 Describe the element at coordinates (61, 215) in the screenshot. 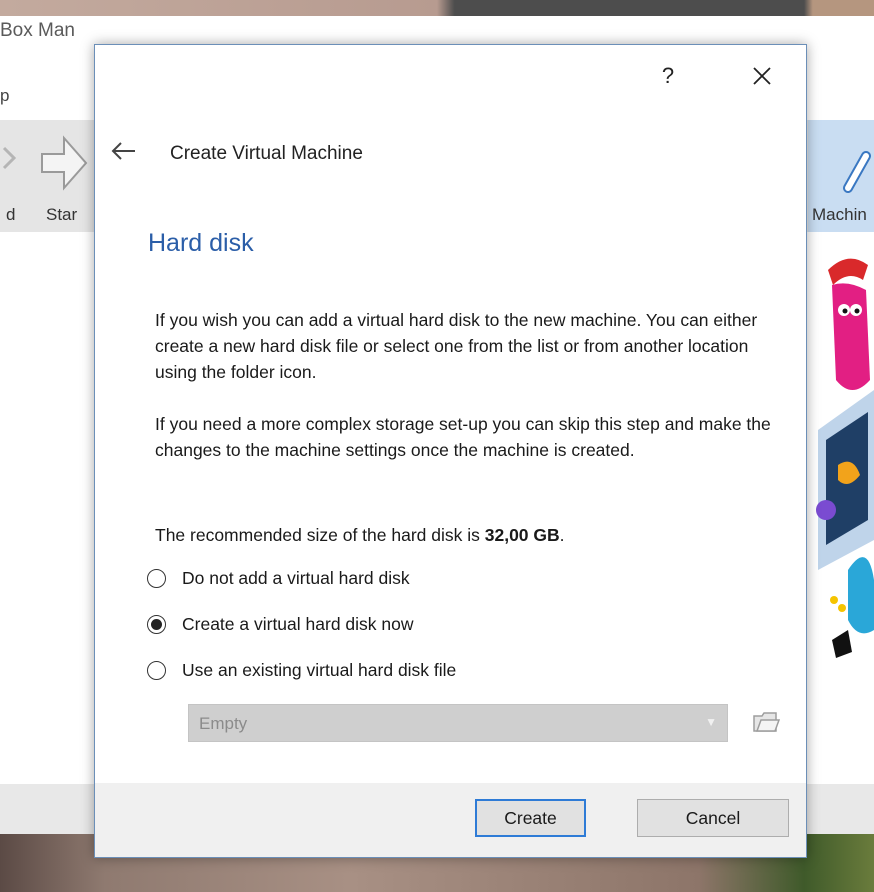

I see `toolbar-start-label: Star` at that location.